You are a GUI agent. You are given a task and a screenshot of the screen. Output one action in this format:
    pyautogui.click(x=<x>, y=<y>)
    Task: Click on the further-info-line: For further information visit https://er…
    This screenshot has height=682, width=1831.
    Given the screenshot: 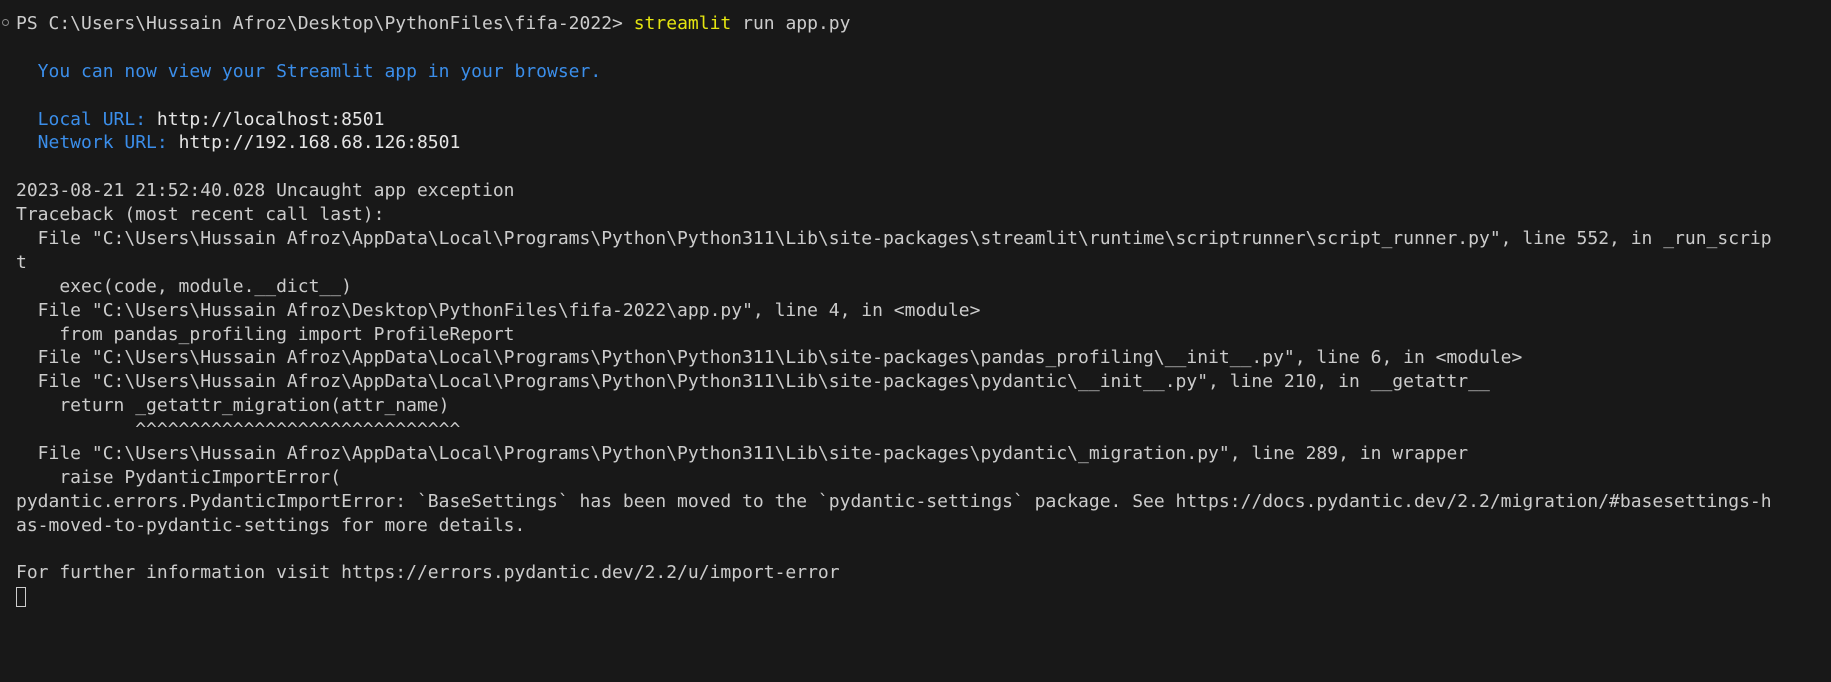 What is the action you would take?
    pyautogui.click(x=428, y=573)
    